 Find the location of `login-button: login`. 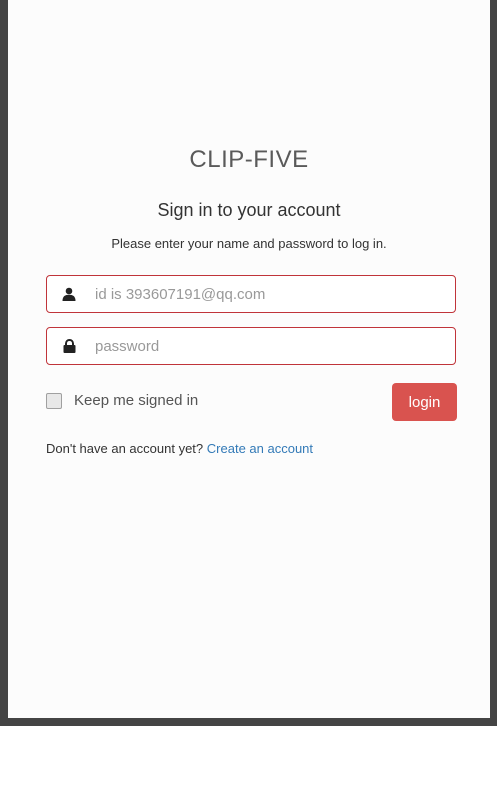

login-button: login is located at coordinates (424, 402).